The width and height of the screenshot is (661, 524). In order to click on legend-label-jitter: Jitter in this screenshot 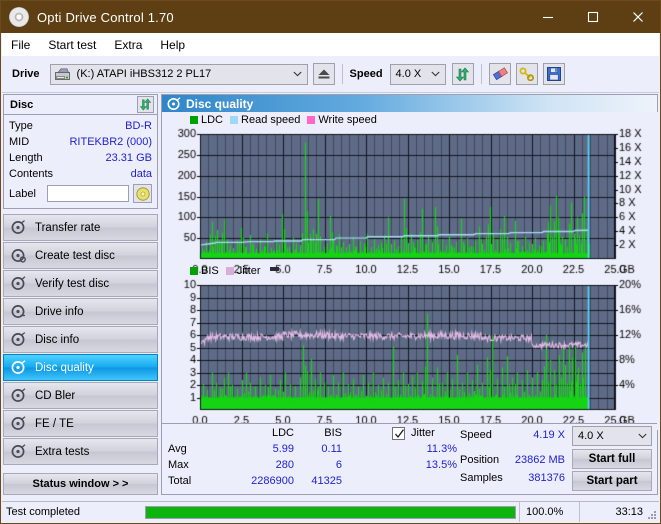, I will do `click(248, 271)`.